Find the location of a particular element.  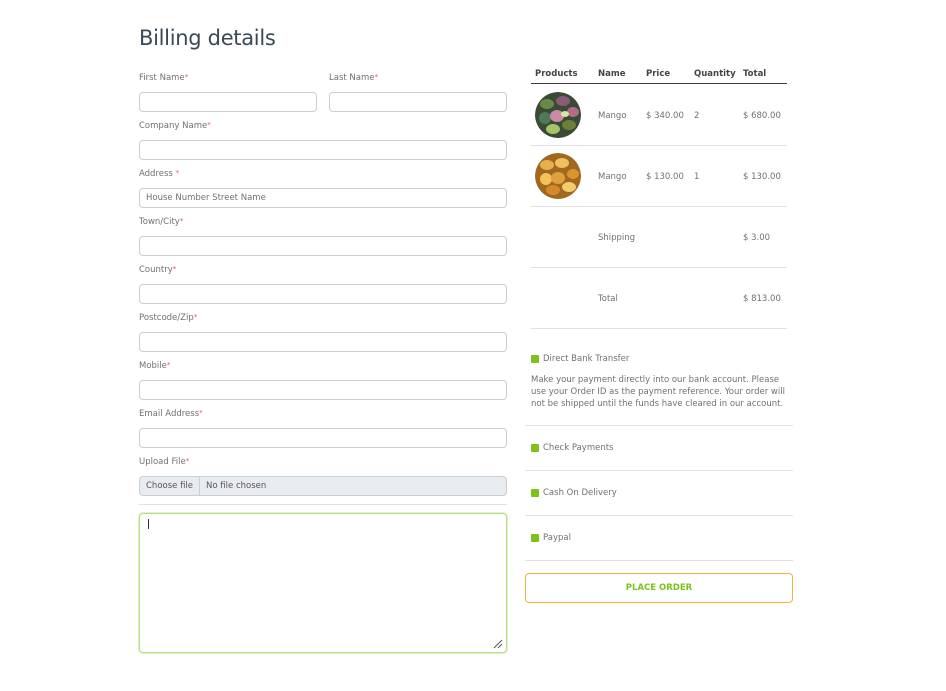

payment-option-label: Check Payments is located at coordinates (578, 448).